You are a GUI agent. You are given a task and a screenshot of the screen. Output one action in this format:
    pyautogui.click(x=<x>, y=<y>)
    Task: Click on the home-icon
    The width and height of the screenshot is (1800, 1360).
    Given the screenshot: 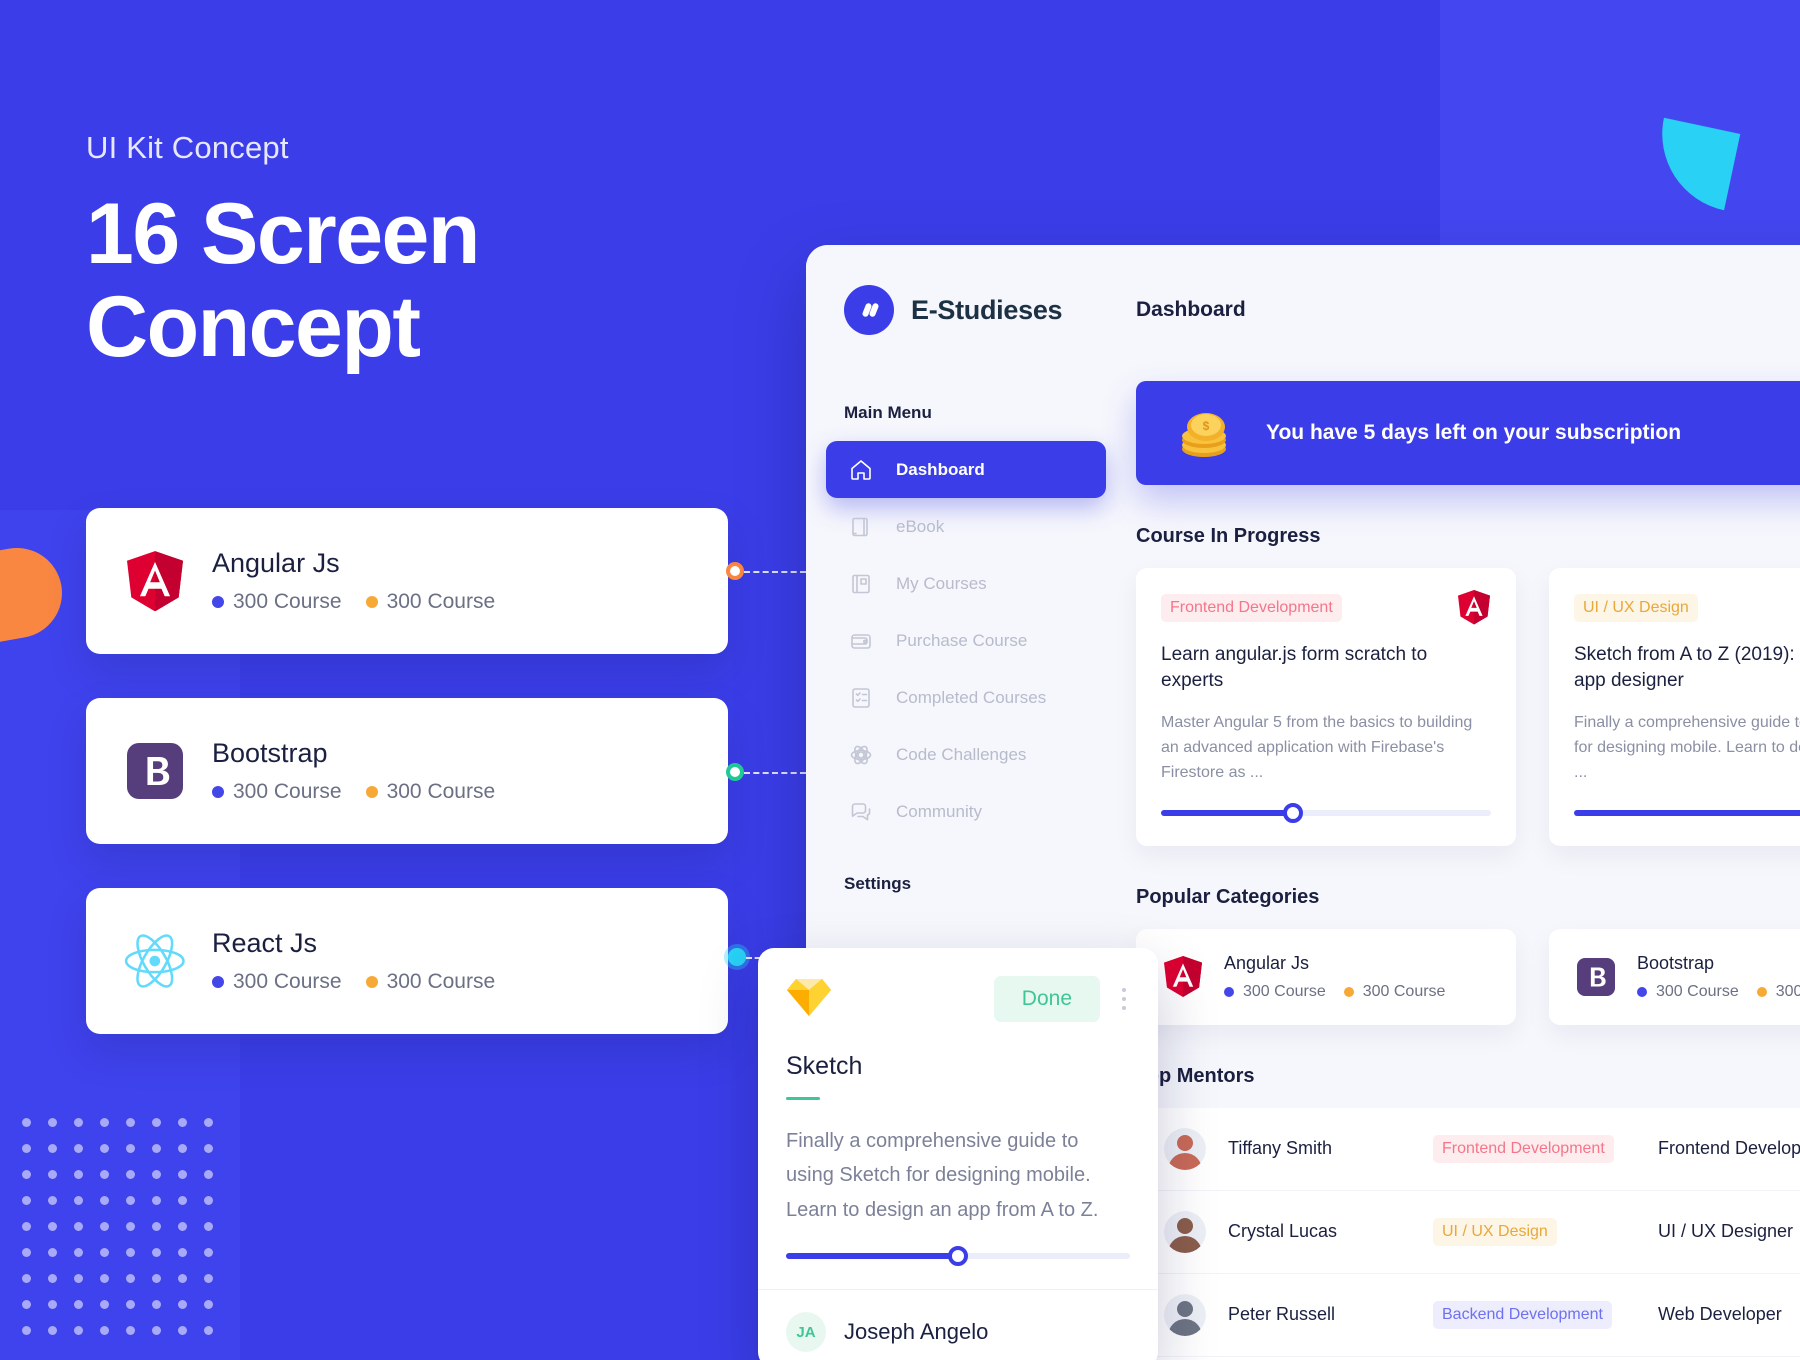 What is the action you would take?
    pyautogui.click(x=861, y=470)
    